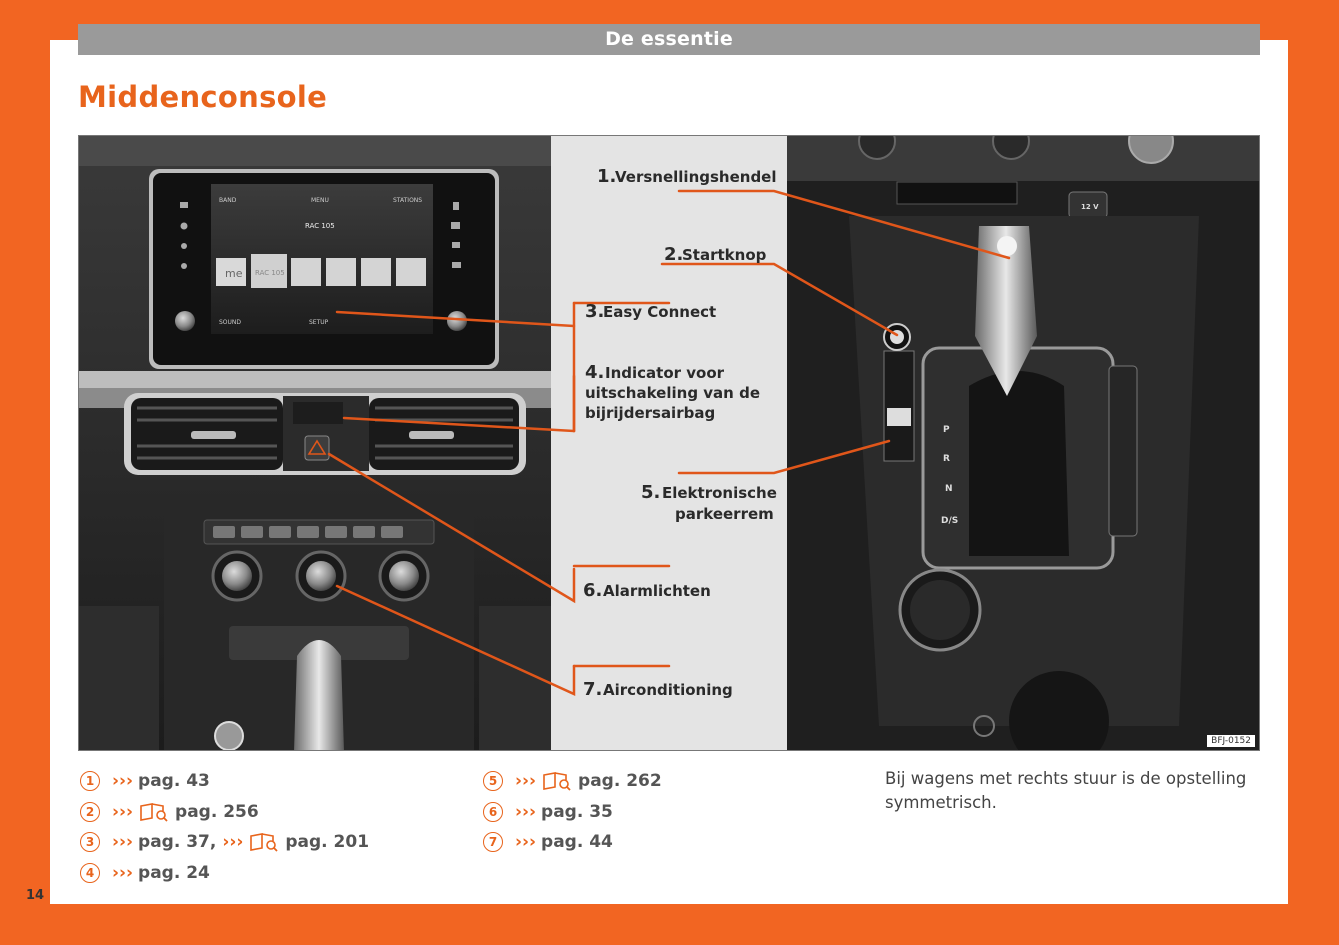 Image resolution: width=1339 pixels, height=945 pixels. Describe the element at coordinates (719, 493) in the screenshot. I see `svg-text: Elektronische` at that location.